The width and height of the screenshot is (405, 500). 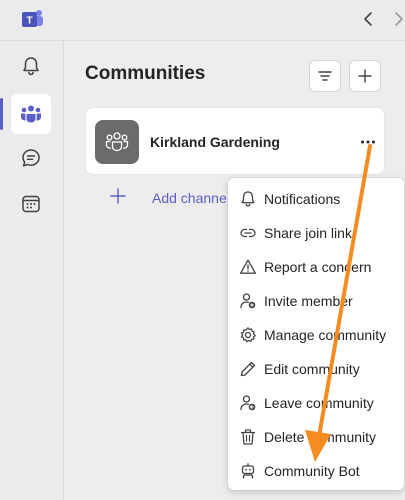 I want to click on menu-item-manage-community: Manage community, so click(x=316, y=335).